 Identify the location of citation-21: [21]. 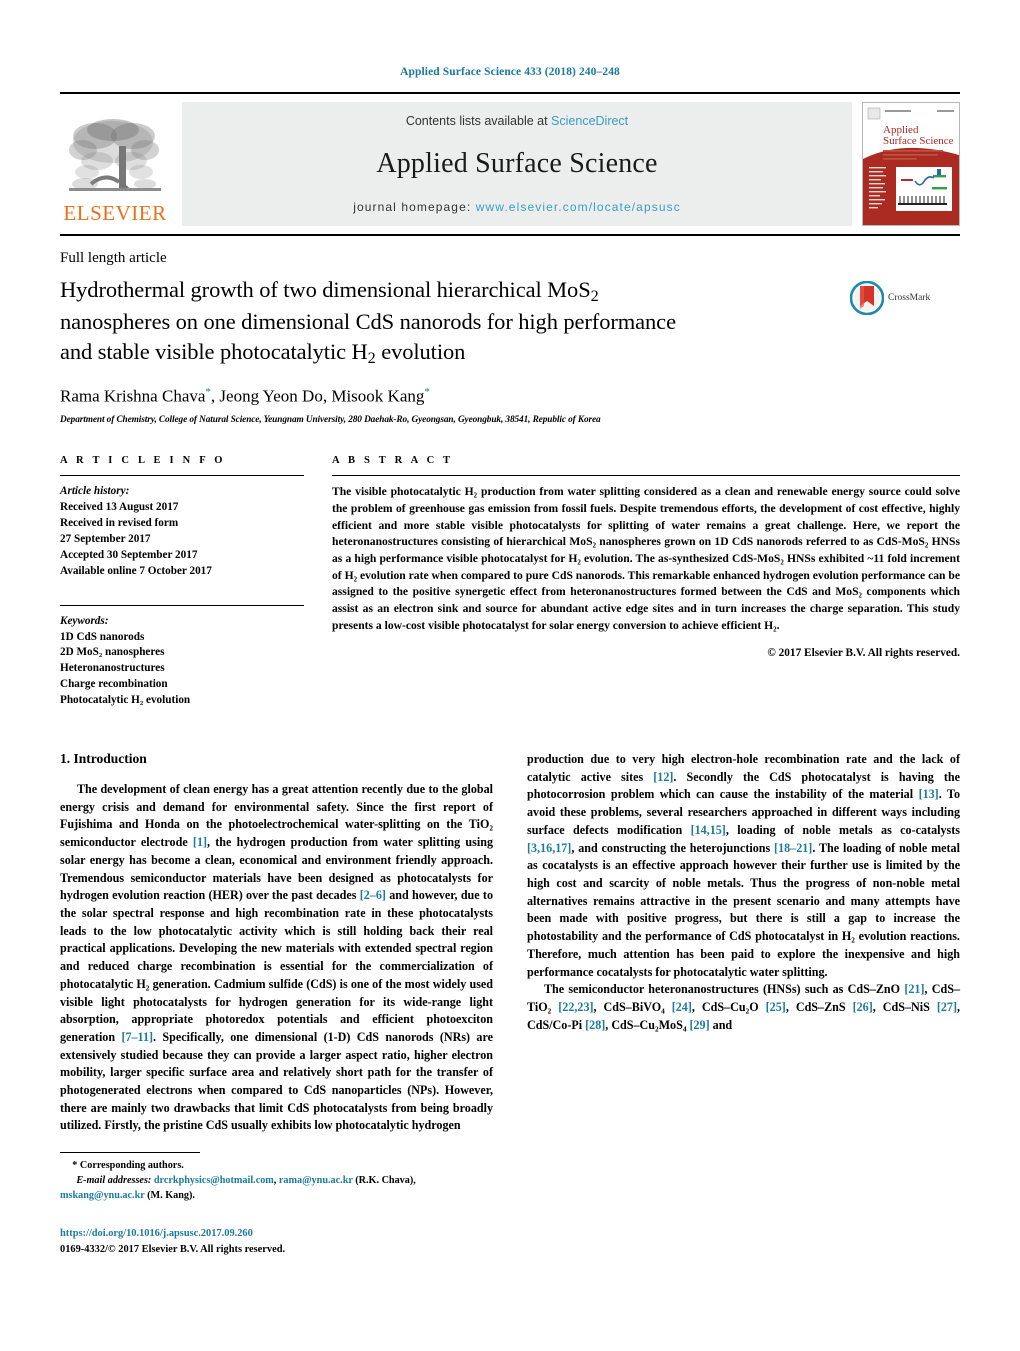
(914, 989).